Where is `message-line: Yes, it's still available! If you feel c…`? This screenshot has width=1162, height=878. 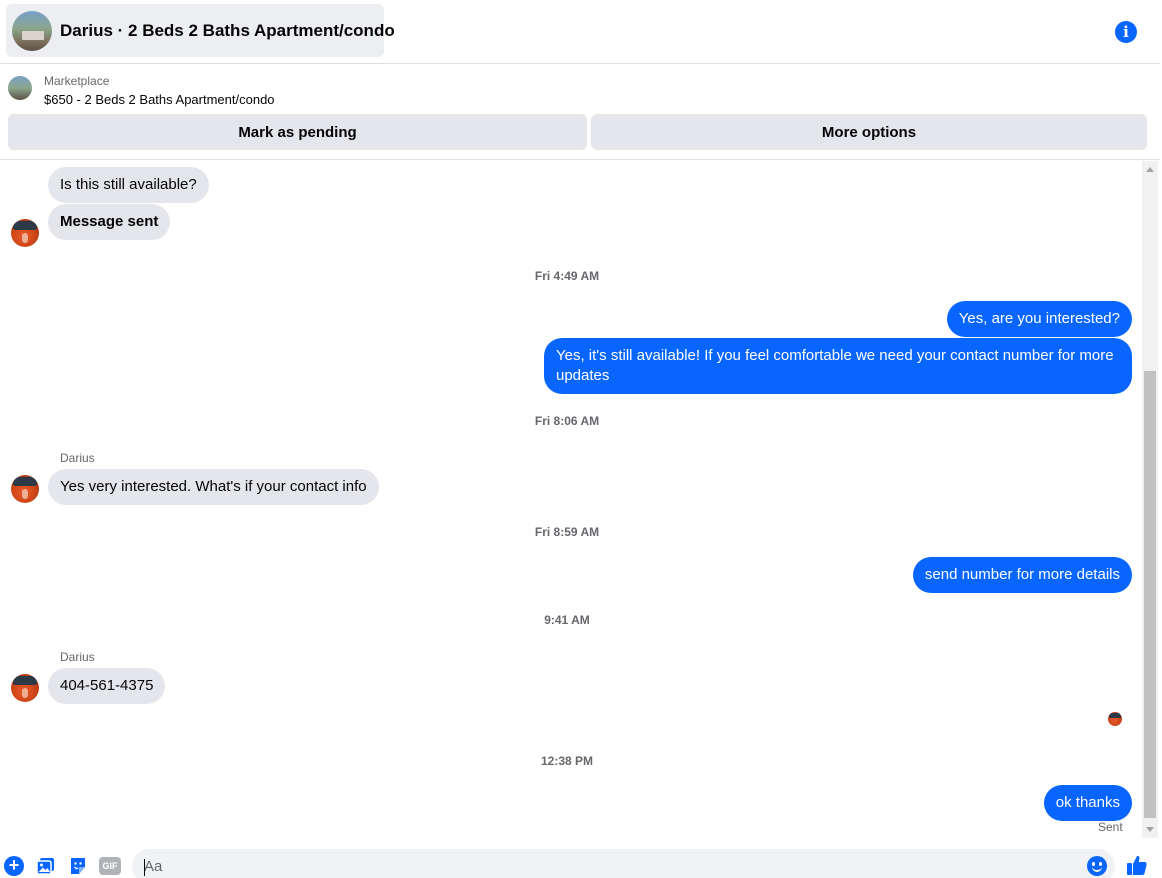 message-line: Yes, it's still available! If you feel c… is located at coordinates (835, 355).